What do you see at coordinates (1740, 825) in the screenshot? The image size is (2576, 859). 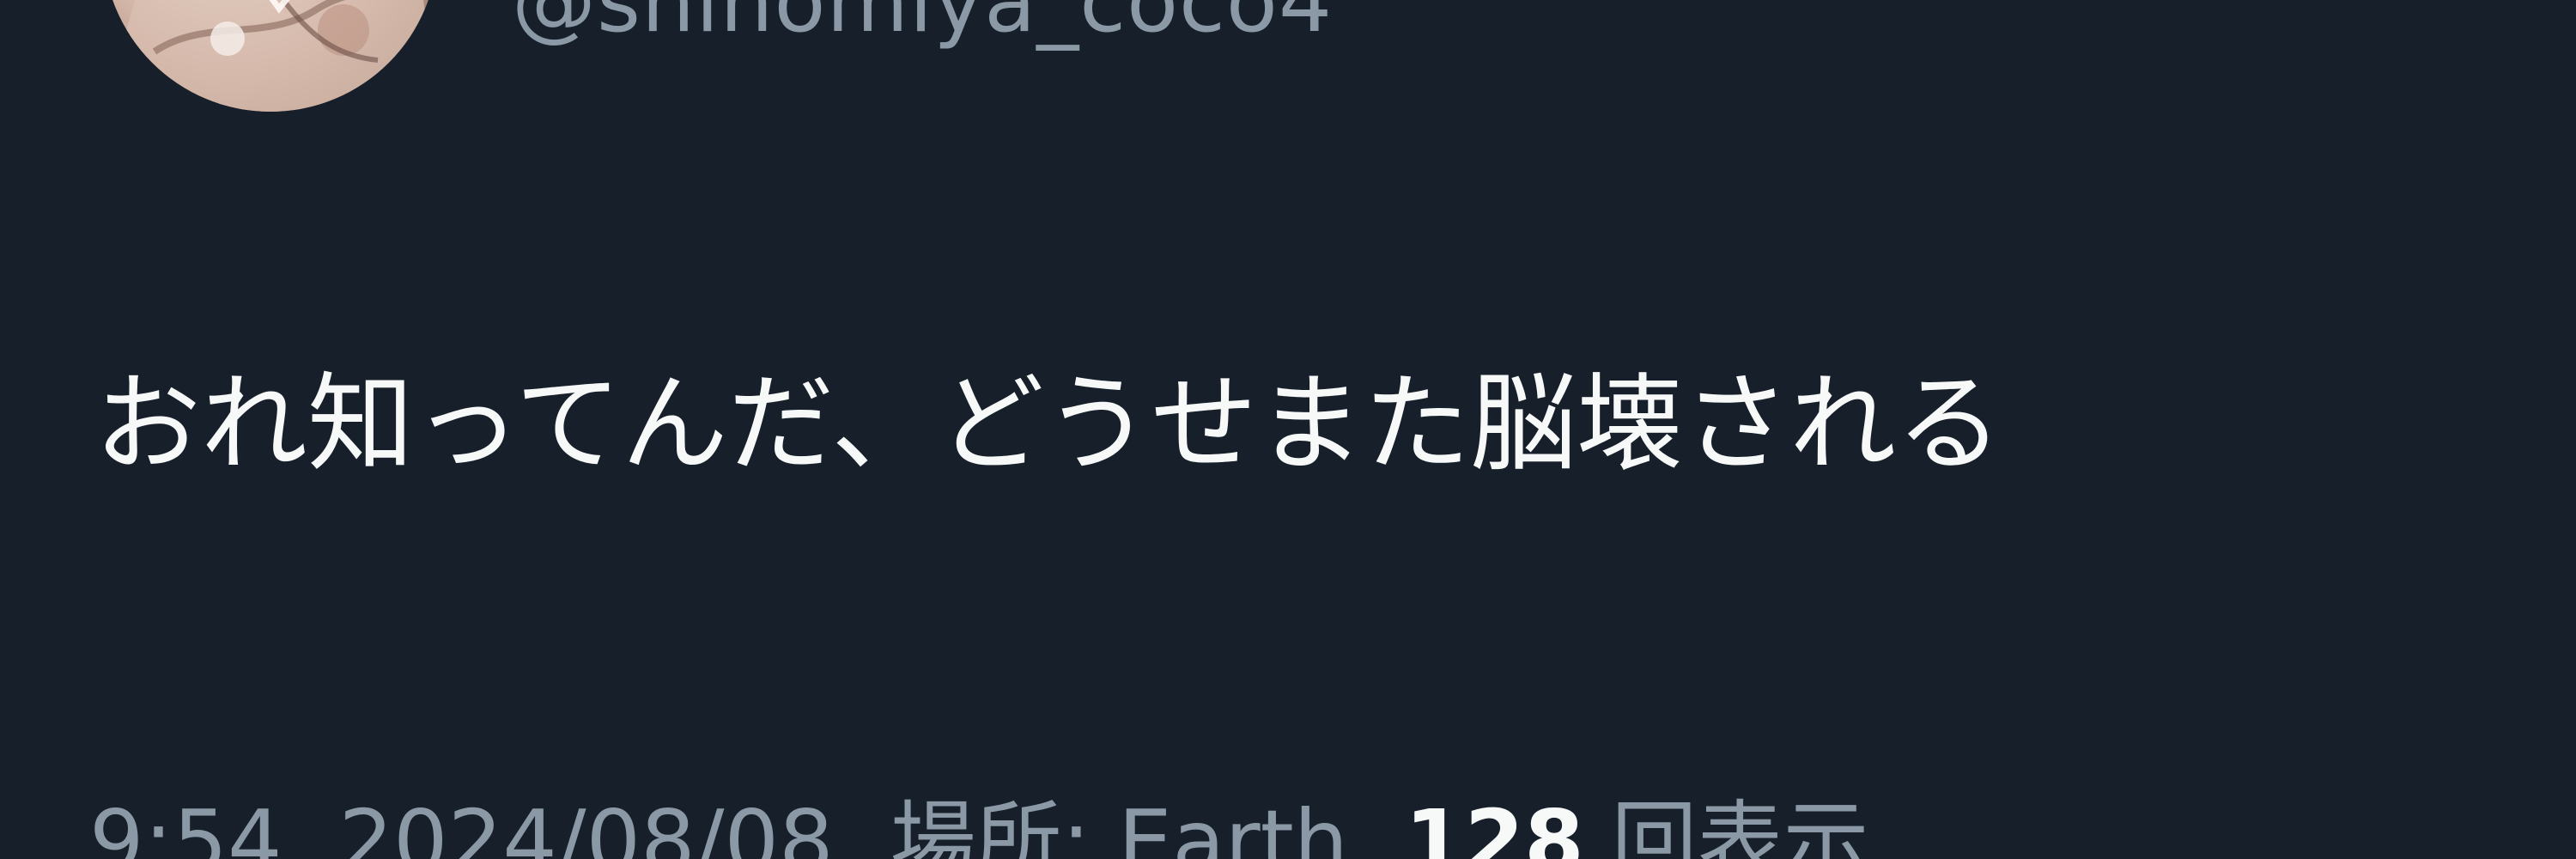 I see `view-label: 回表示` at bounding box center [1740, 825].